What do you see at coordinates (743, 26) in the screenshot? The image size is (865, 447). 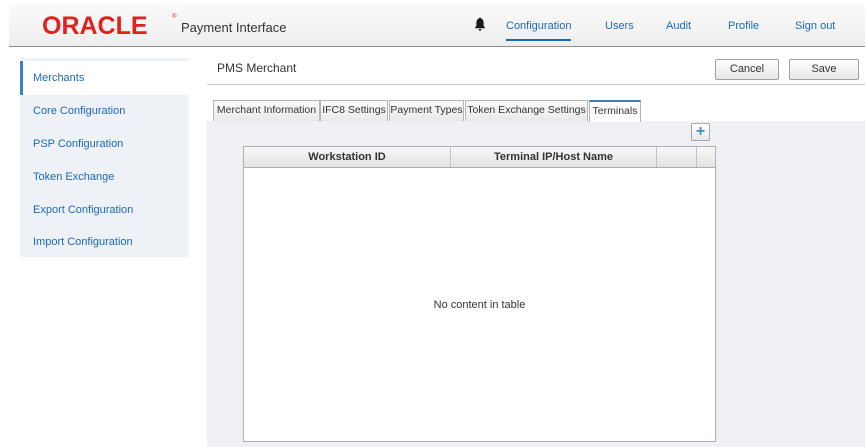 I see `nav-profile: Profile` at bounding box center [743, 26].